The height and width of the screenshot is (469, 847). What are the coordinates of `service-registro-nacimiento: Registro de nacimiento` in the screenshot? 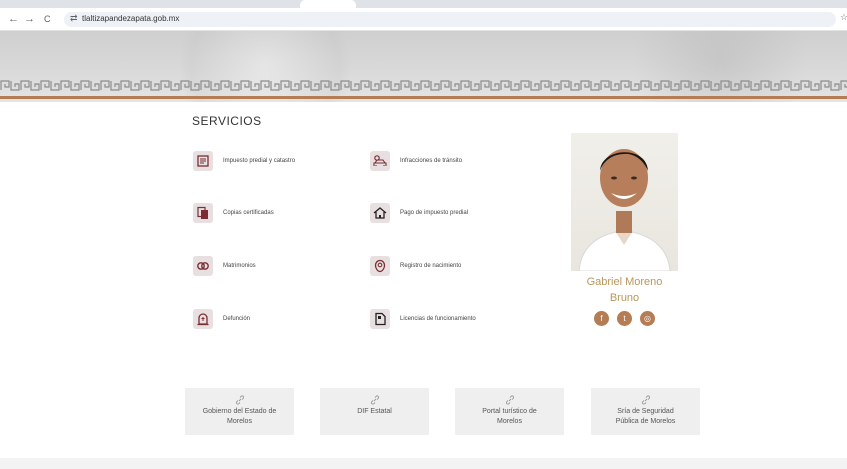 It's located at (415, 266).